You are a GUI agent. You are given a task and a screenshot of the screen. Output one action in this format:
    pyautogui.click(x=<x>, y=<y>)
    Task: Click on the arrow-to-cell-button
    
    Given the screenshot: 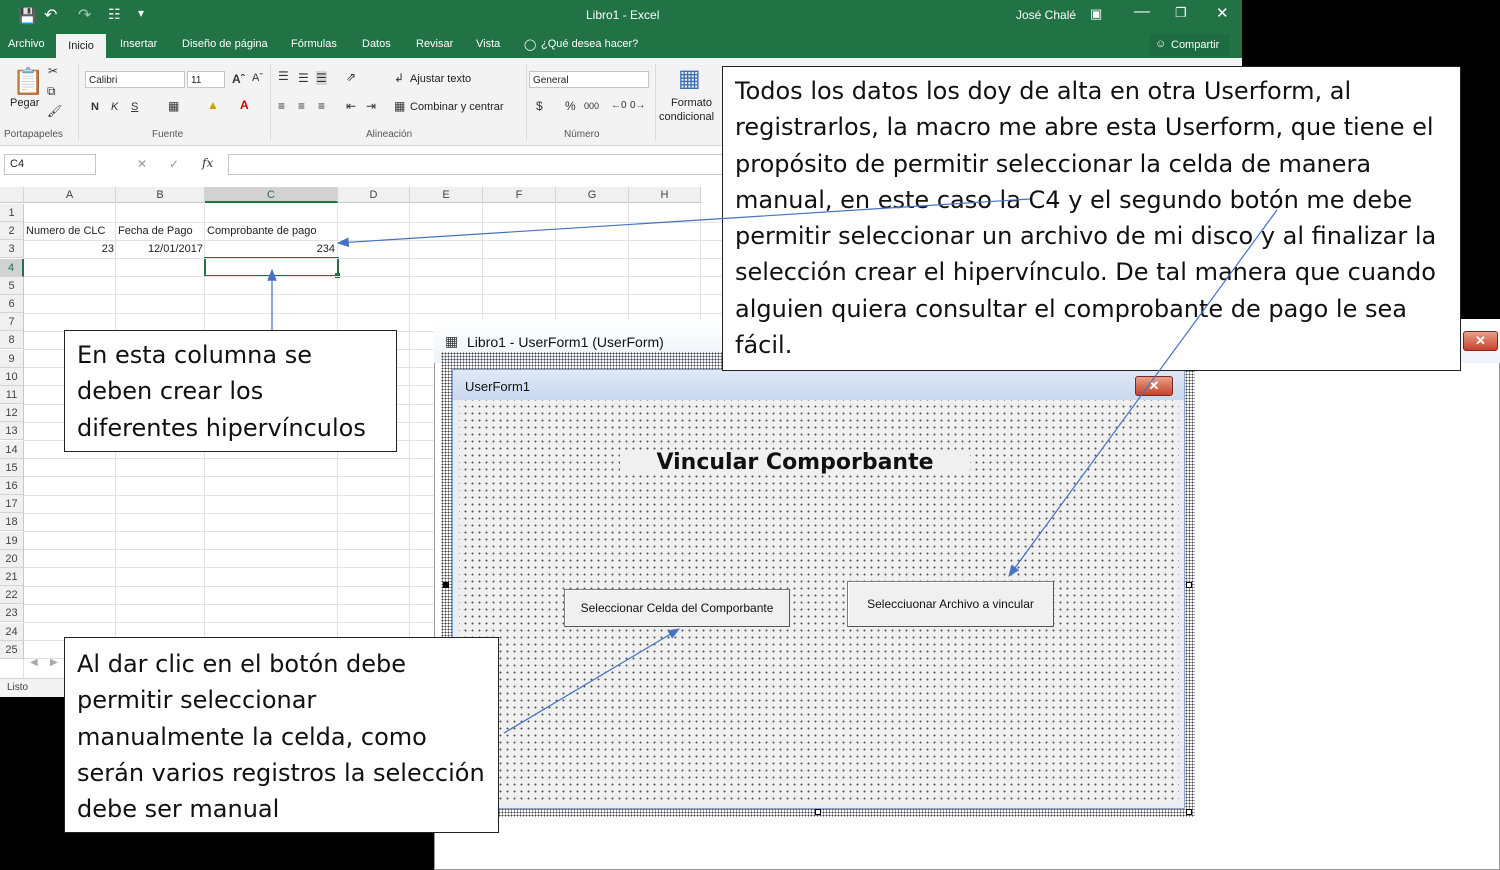 What is the action you would take?
    pyautogui.click(x=592, y=681)
    